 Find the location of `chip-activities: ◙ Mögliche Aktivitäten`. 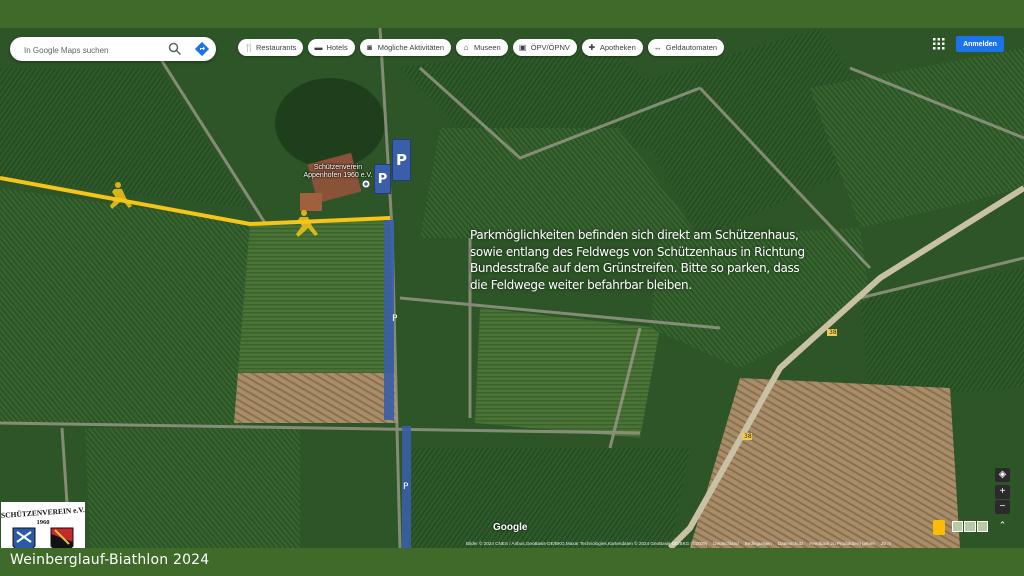

chip-activities: ◙ Mögliche Aktivitäten is located at coordinates (405, 47).